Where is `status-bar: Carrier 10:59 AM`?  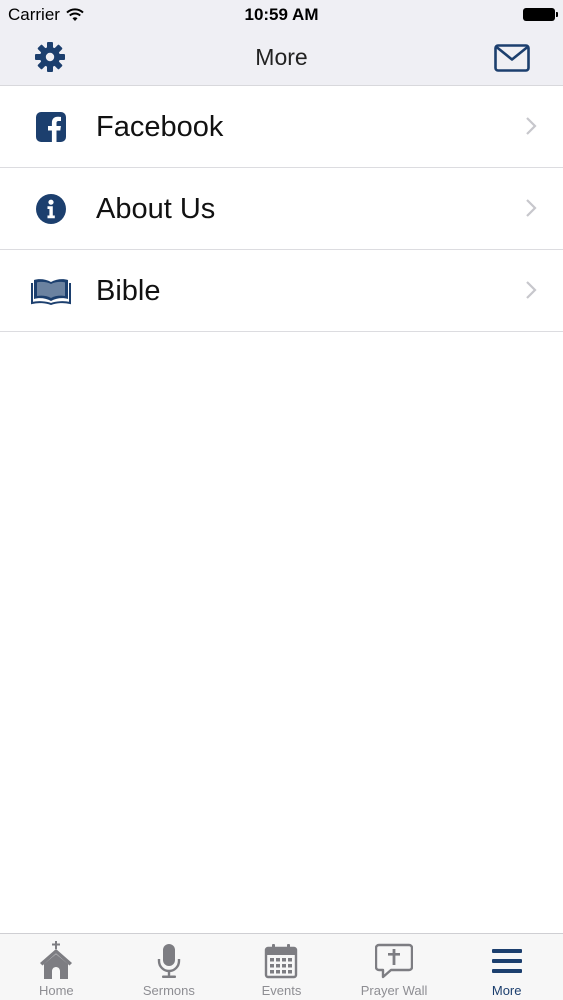 status-bar: Carrier 10:59 AM is located at coordinates (281, 15).